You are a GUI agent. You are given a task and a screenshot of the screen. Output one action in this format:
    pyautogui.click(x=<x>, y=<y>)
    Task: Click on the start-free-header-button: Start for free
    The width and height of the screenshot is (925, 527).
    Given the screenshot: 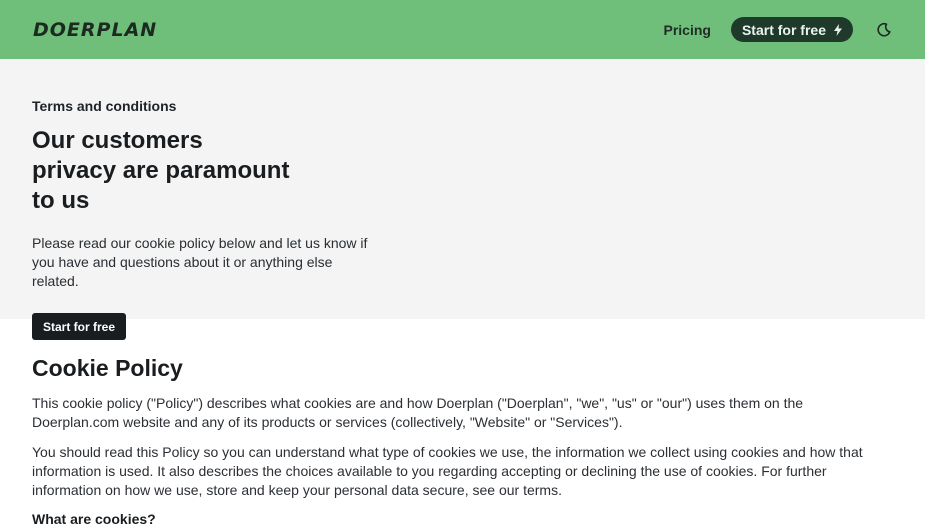 What is the action you would take?
    pyautogui.click(x=791, y=29)
    